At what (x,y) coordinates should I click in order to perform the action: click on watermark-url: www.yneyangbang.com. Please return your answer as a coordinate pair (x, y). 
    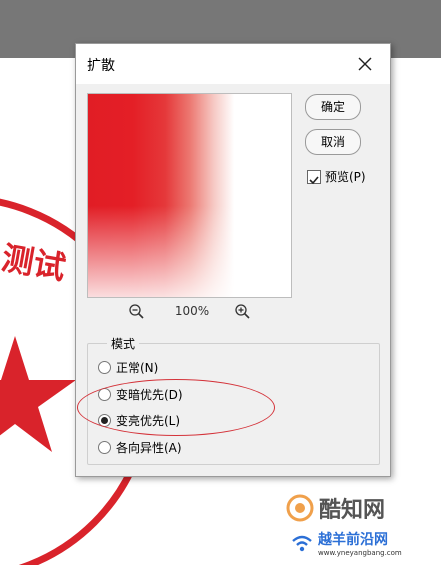
    Looking at the image, I should click on (360, 553).